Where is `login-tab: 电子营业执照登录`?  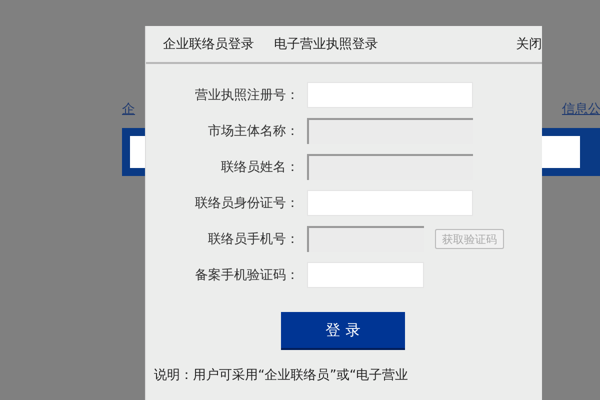
login-tab: 电子营业执照登录 is located at coordinates (326, 44).